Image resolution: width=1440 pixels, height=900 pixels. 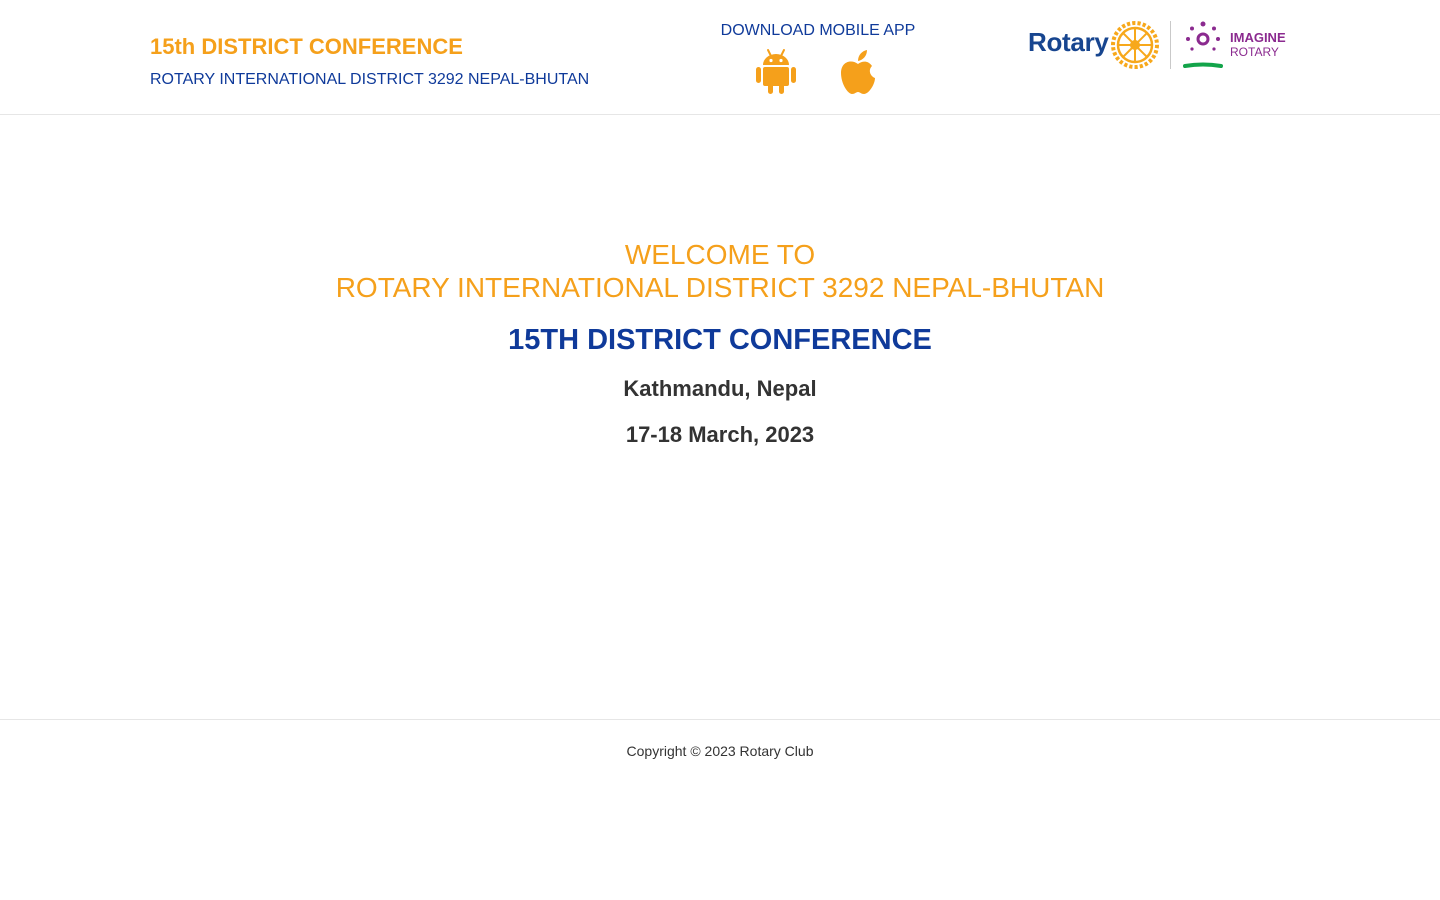 What do you see at coordinates (720, 388) in the screenshot?
I see `event-location: Kathmandu, Nepal` at bounding box center [720, 388].